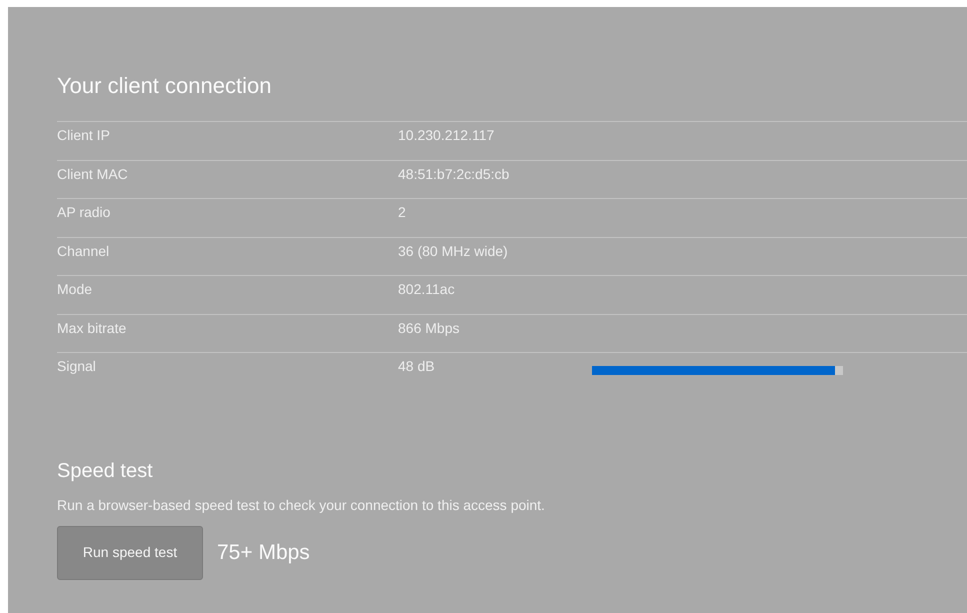 The width and height of the screenshot is (967, 613). What do you see at coordinates (77, 366) in the screenshot?
I see `row-label: Signal` at bounding box center [77, 366].